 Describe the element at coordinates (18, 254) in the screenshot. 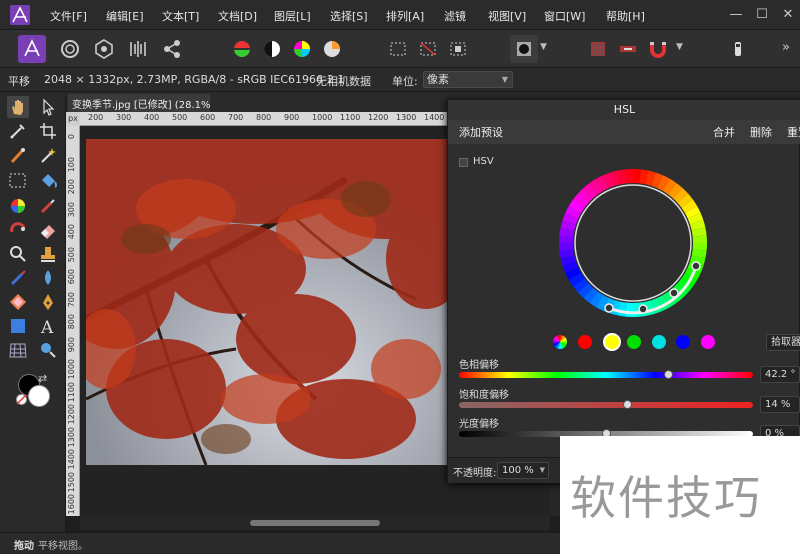

I see `zoom-blur-tool` at that location.